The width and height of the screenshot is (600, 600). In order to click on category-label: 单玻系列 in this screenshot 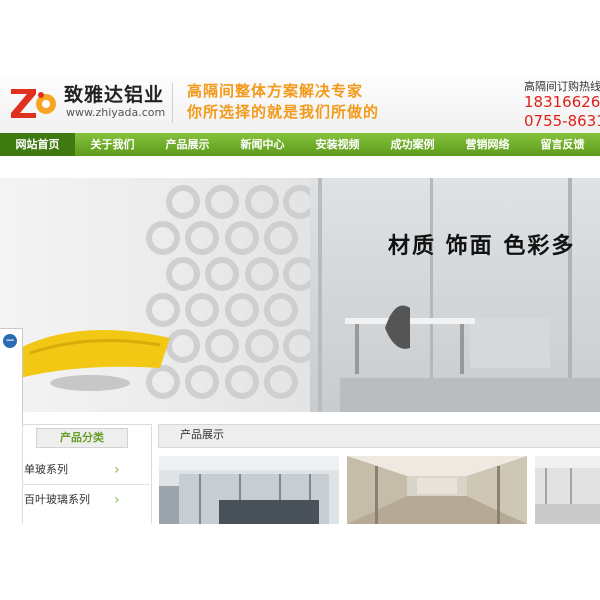, I will do `click(46, 469)`.